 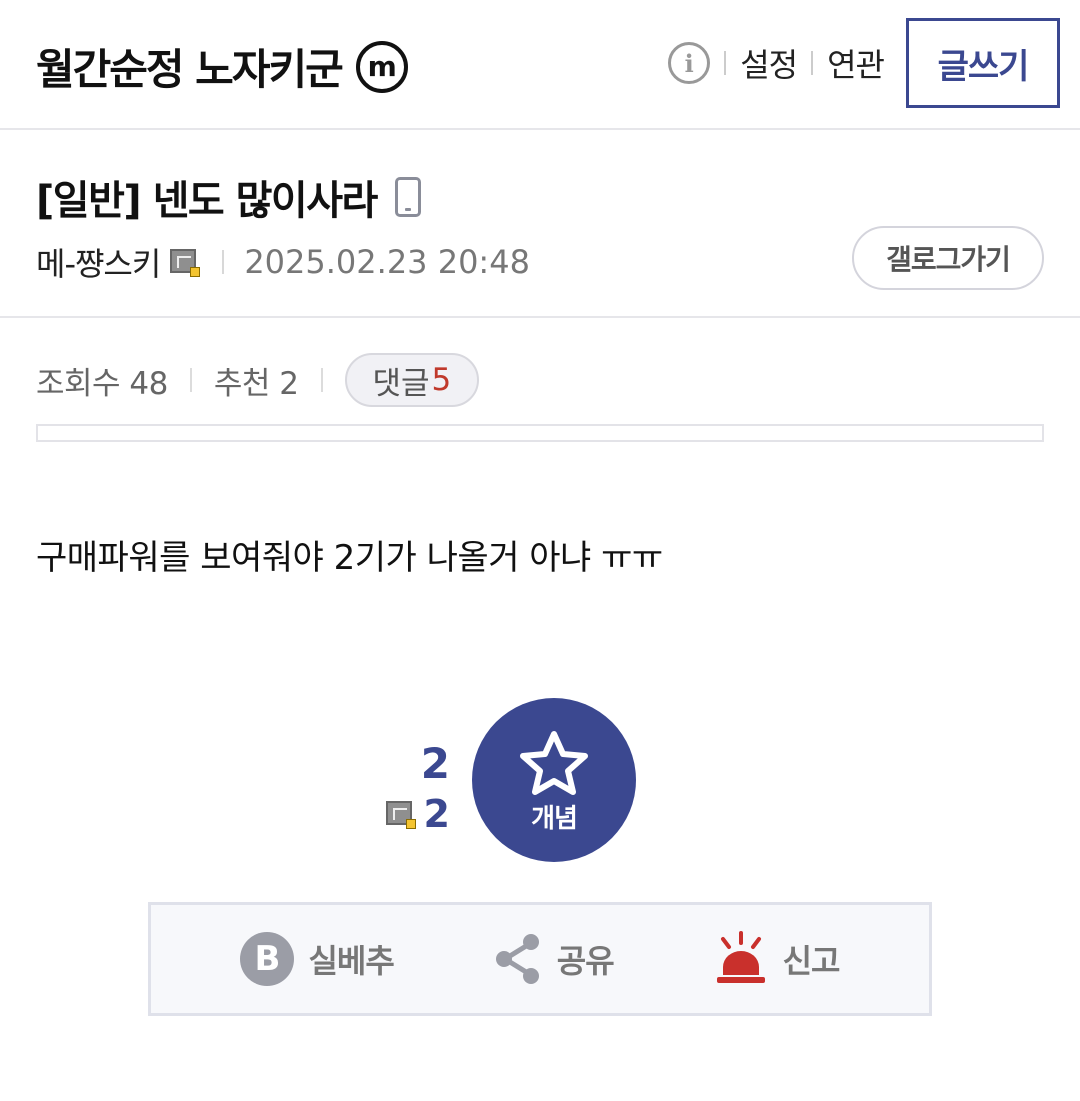 What do you see at coordinates (405, 789) in the screenshot?
I see `recommend-counts: 2 2` at bounding box center [405, 789].